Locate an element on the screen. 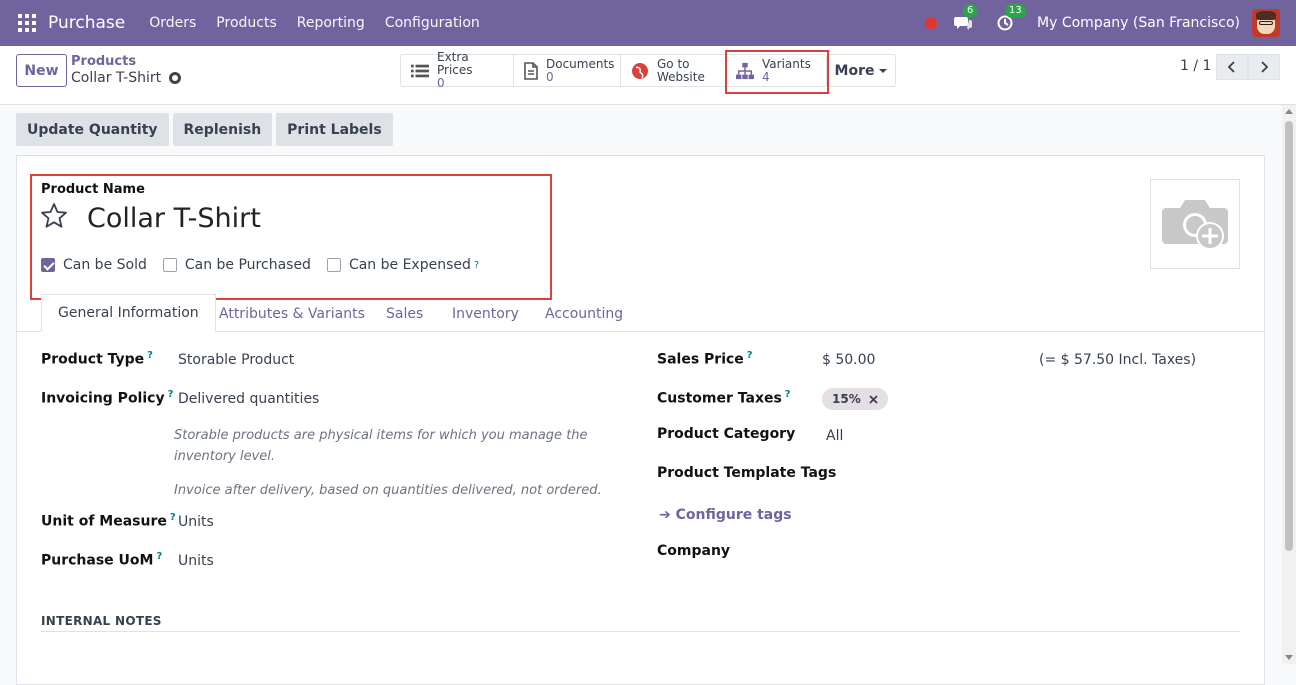  product-type-select: Storable Product is located at coordinates (236, 360).